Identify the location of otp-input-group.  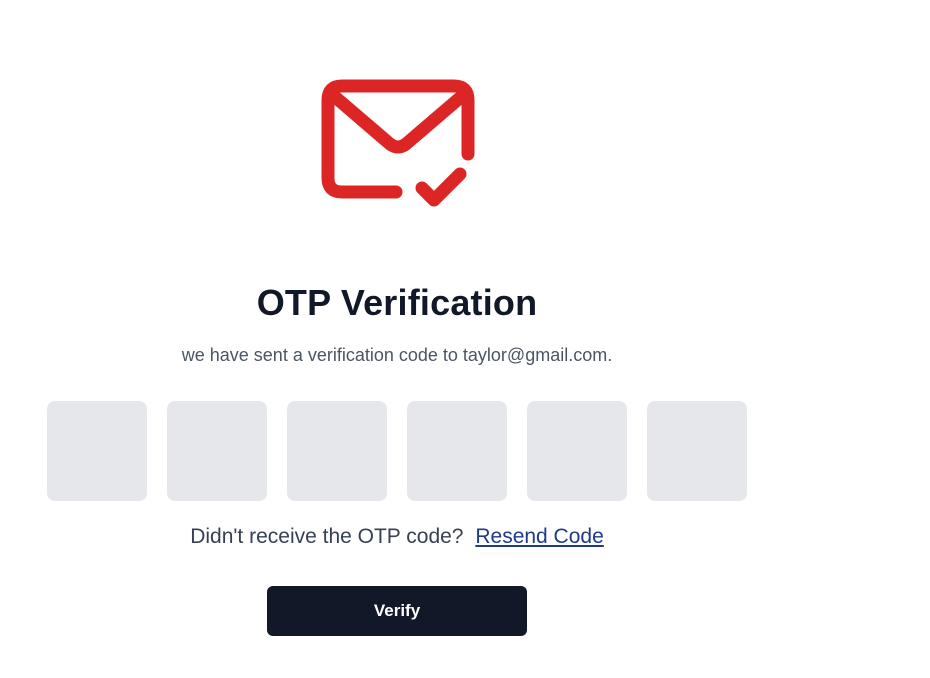
(397, 451).